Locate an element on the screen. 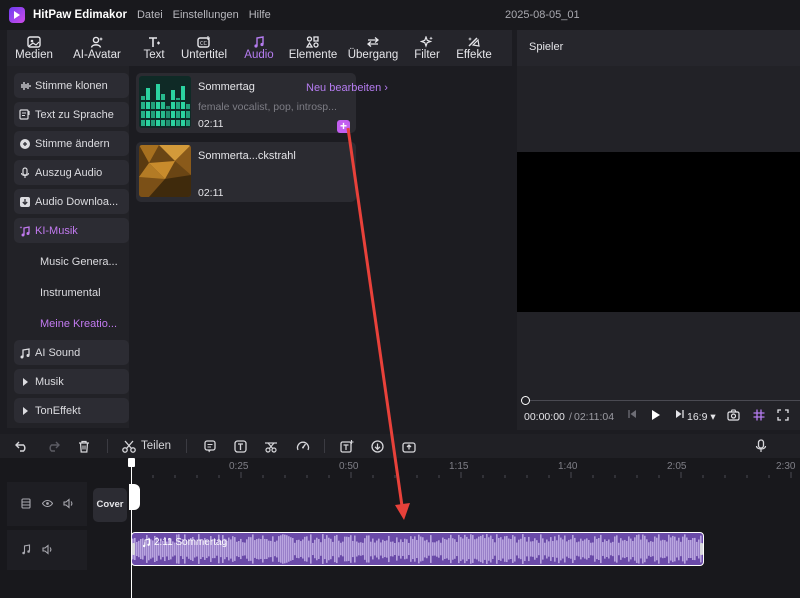 The width and height of the screenshot is (800, 598). tab-medien: Medien is located at coordinates (34, 48).